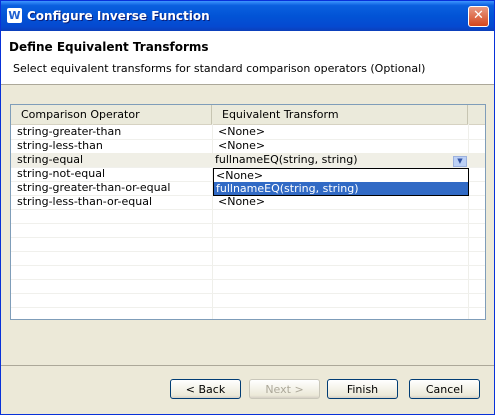  Describe the element at coordinates (61, 173) in the screenshot. I see `operator-cell: string-not-equal` at that location.